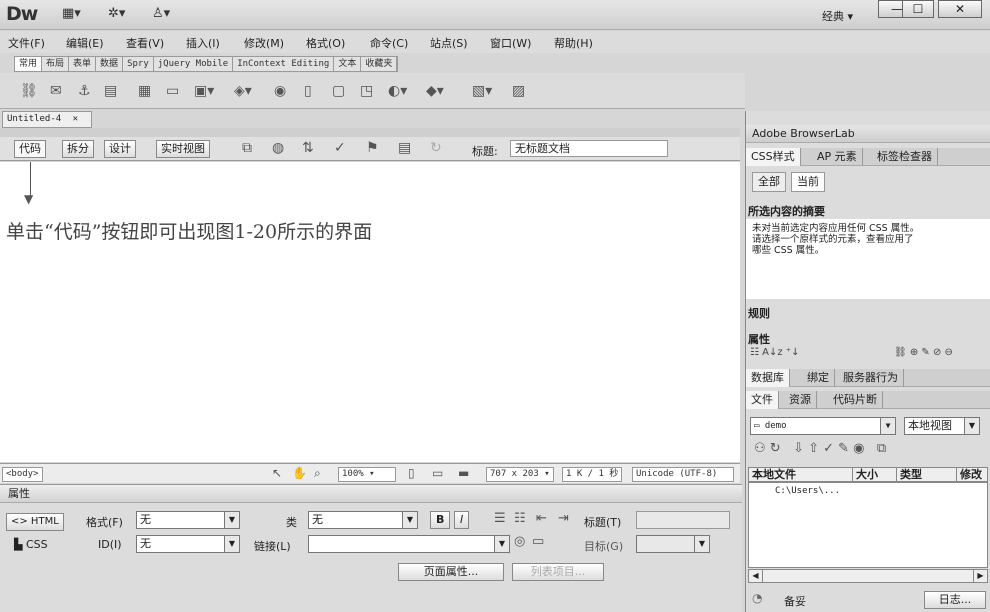  Describe the element at coordinates (280, 91) in the screenshot. I see `date-icon: ◉` at that location.